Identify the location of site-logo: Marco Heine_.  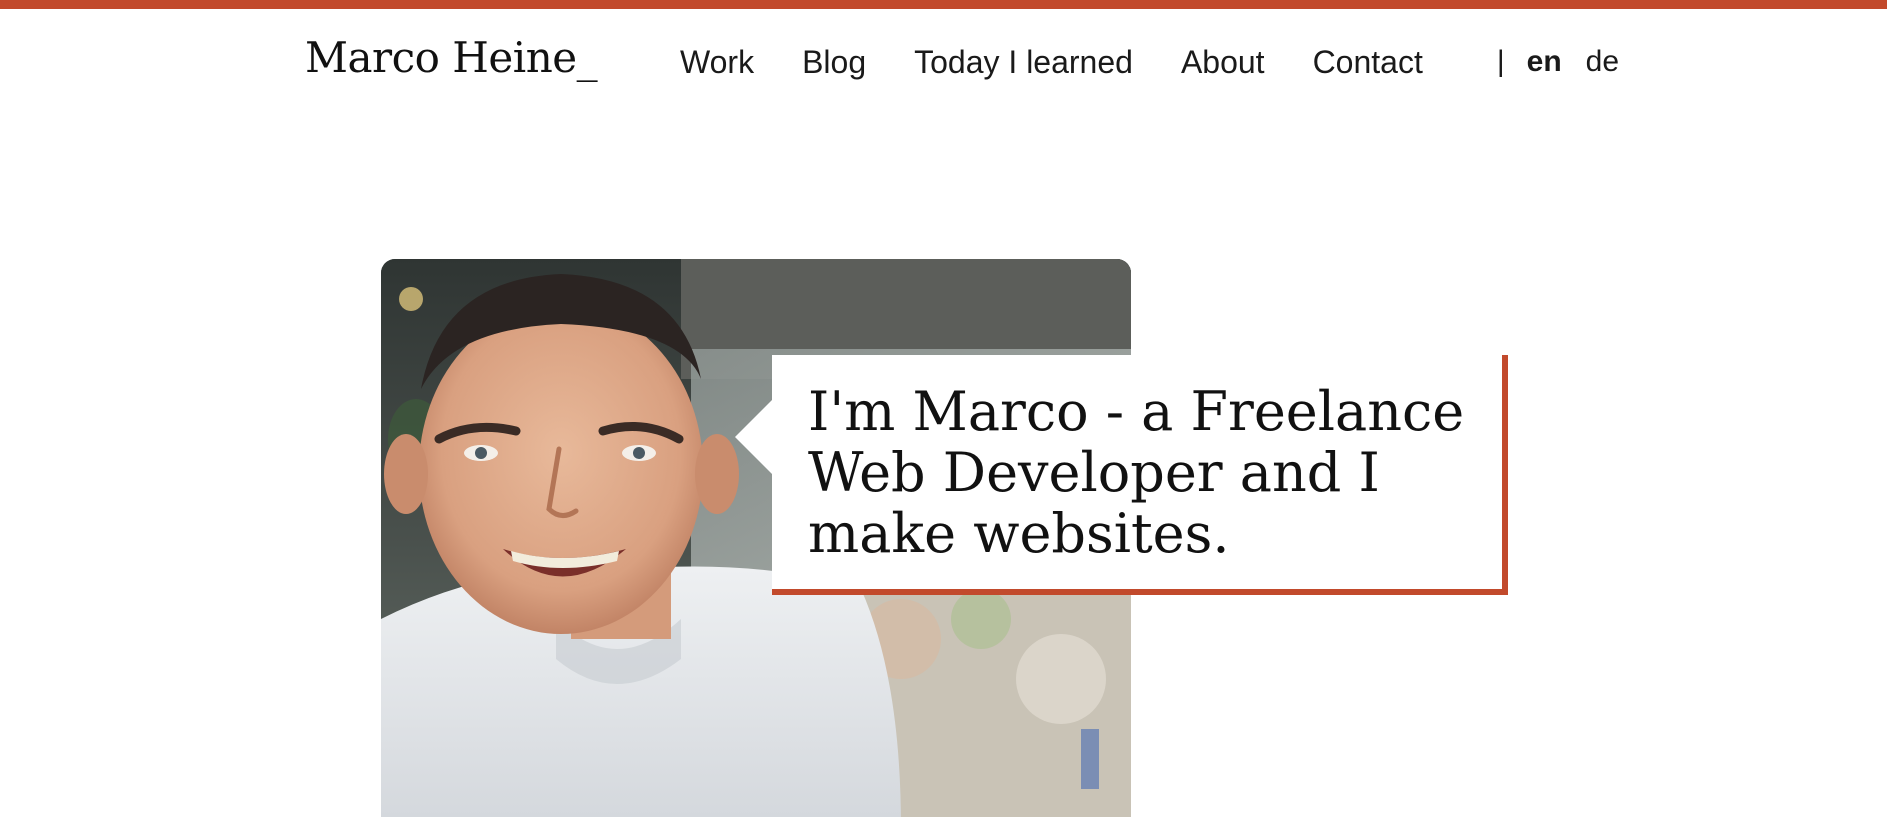
(451, 58).